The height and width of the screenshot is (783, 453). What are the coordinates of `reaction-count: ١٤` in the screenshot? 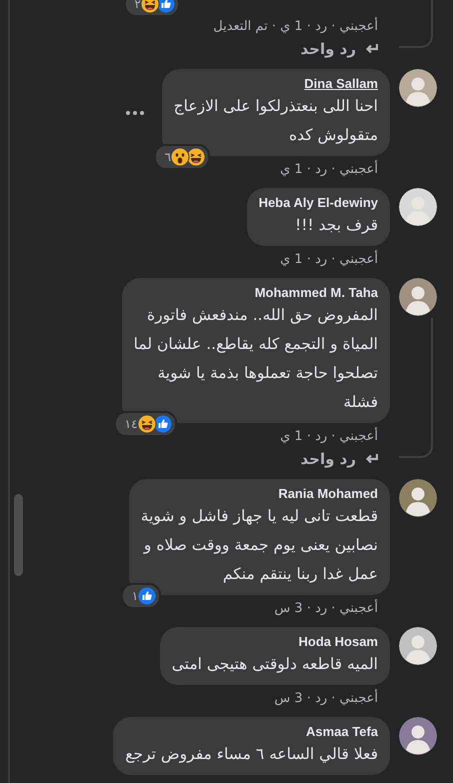 It's located at (145, 424).